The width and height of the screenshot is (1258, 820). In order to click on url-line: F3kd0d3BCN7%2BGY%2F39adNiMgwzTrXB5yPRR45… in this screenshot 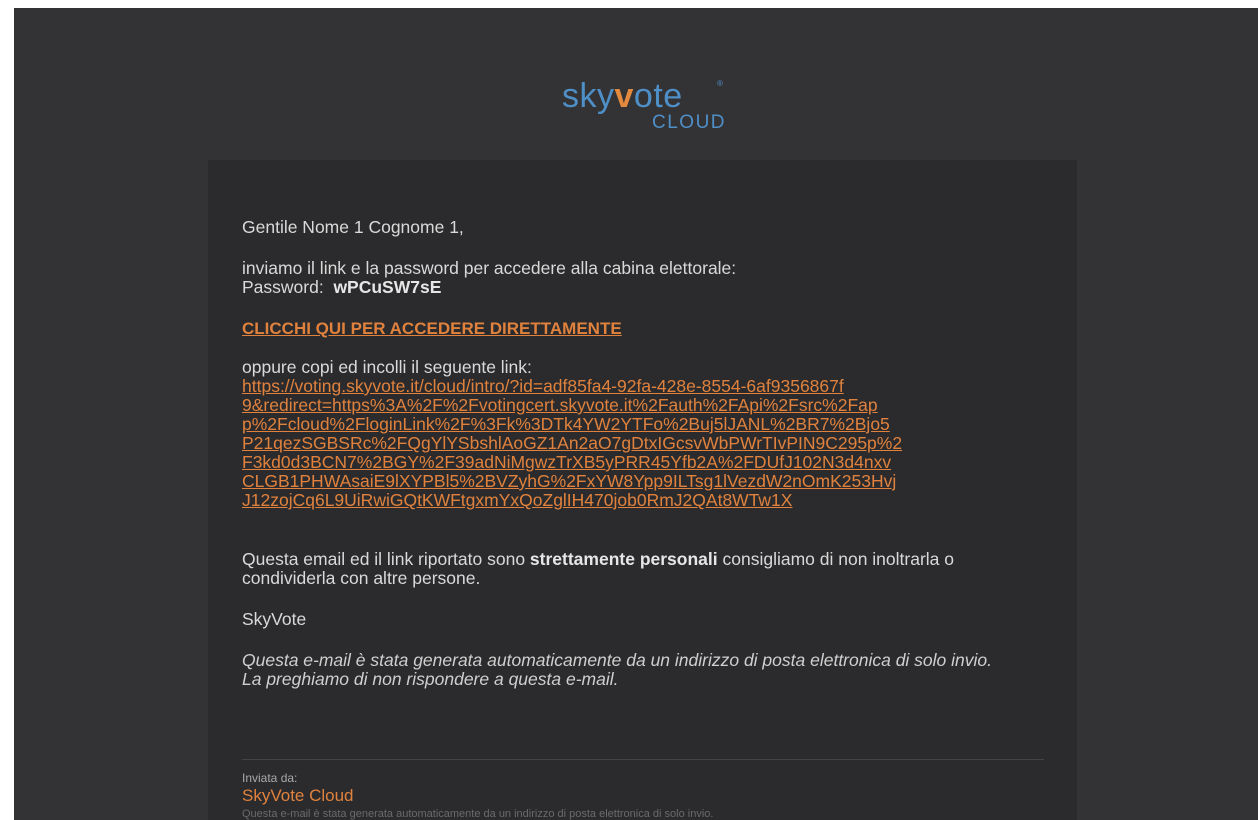, I will do `click(567, 462)`.